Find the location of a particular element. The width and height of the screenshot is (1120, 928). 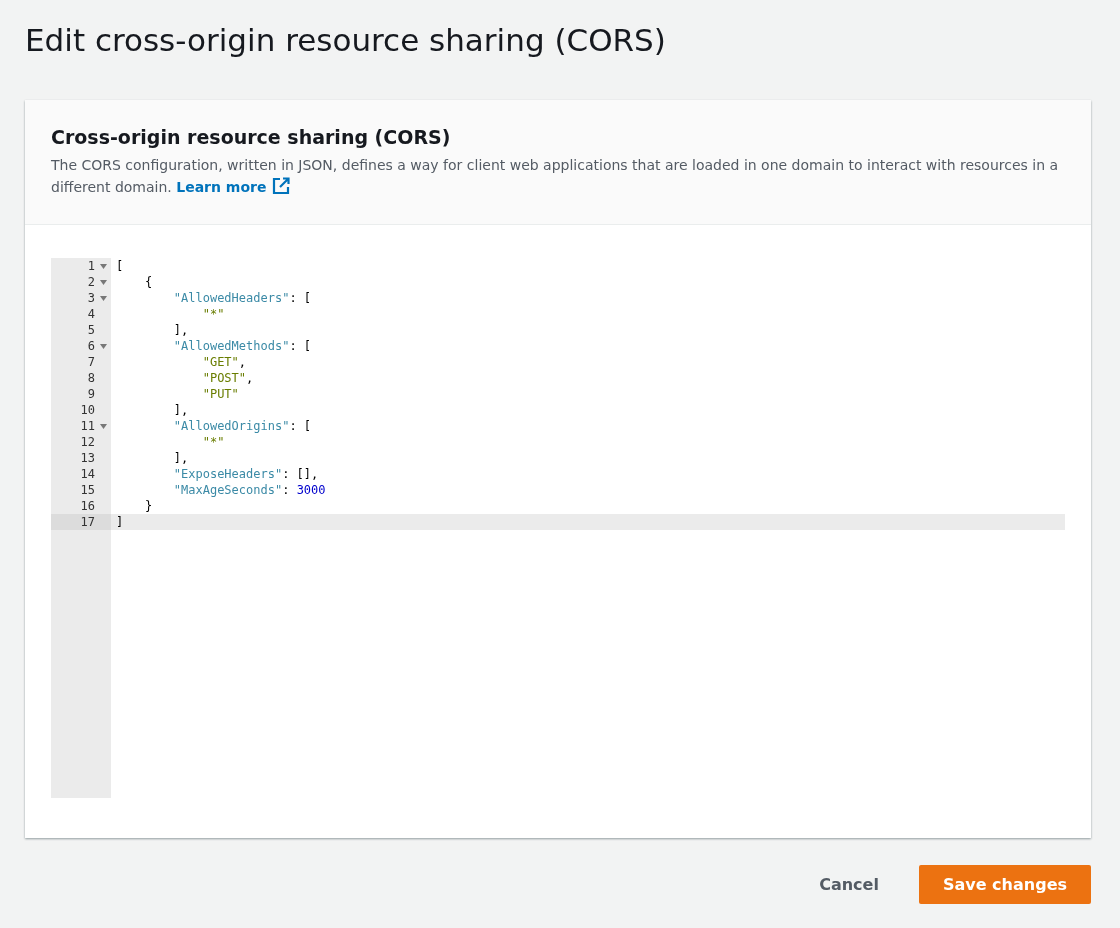

external-link-icon is located at coordinates (281, 186).